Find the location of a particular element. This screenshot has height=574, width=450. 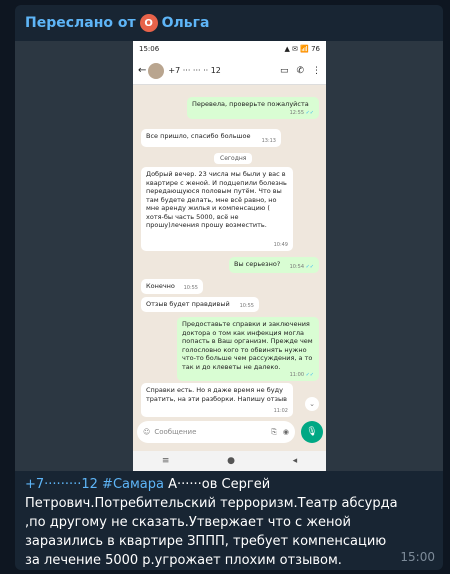

date-separator: Сегодня is located at coordinates (233, 158).